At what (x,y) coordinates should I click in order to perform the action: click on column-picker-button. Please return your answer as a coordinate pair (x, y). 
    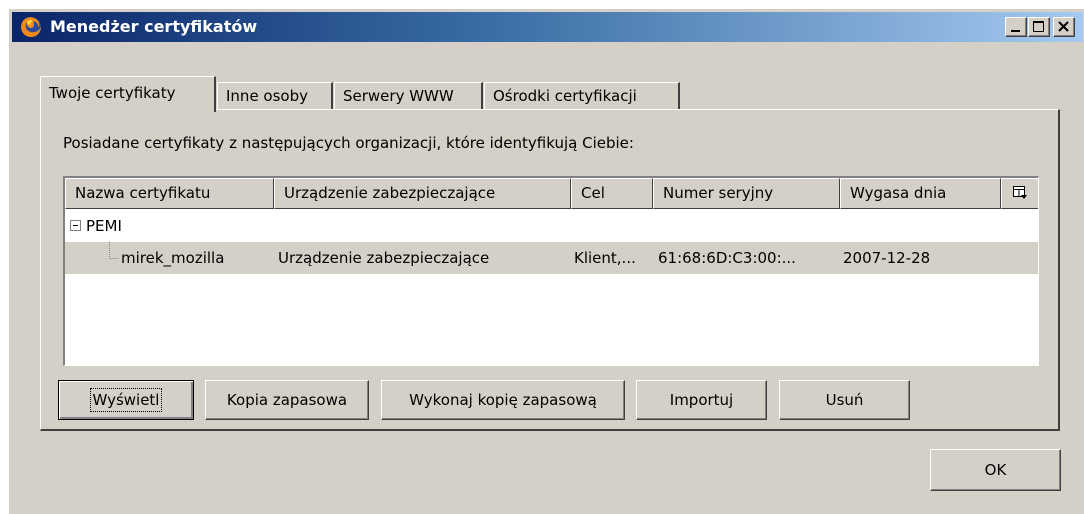
    Looking at the image, I should click on (1019, 193).